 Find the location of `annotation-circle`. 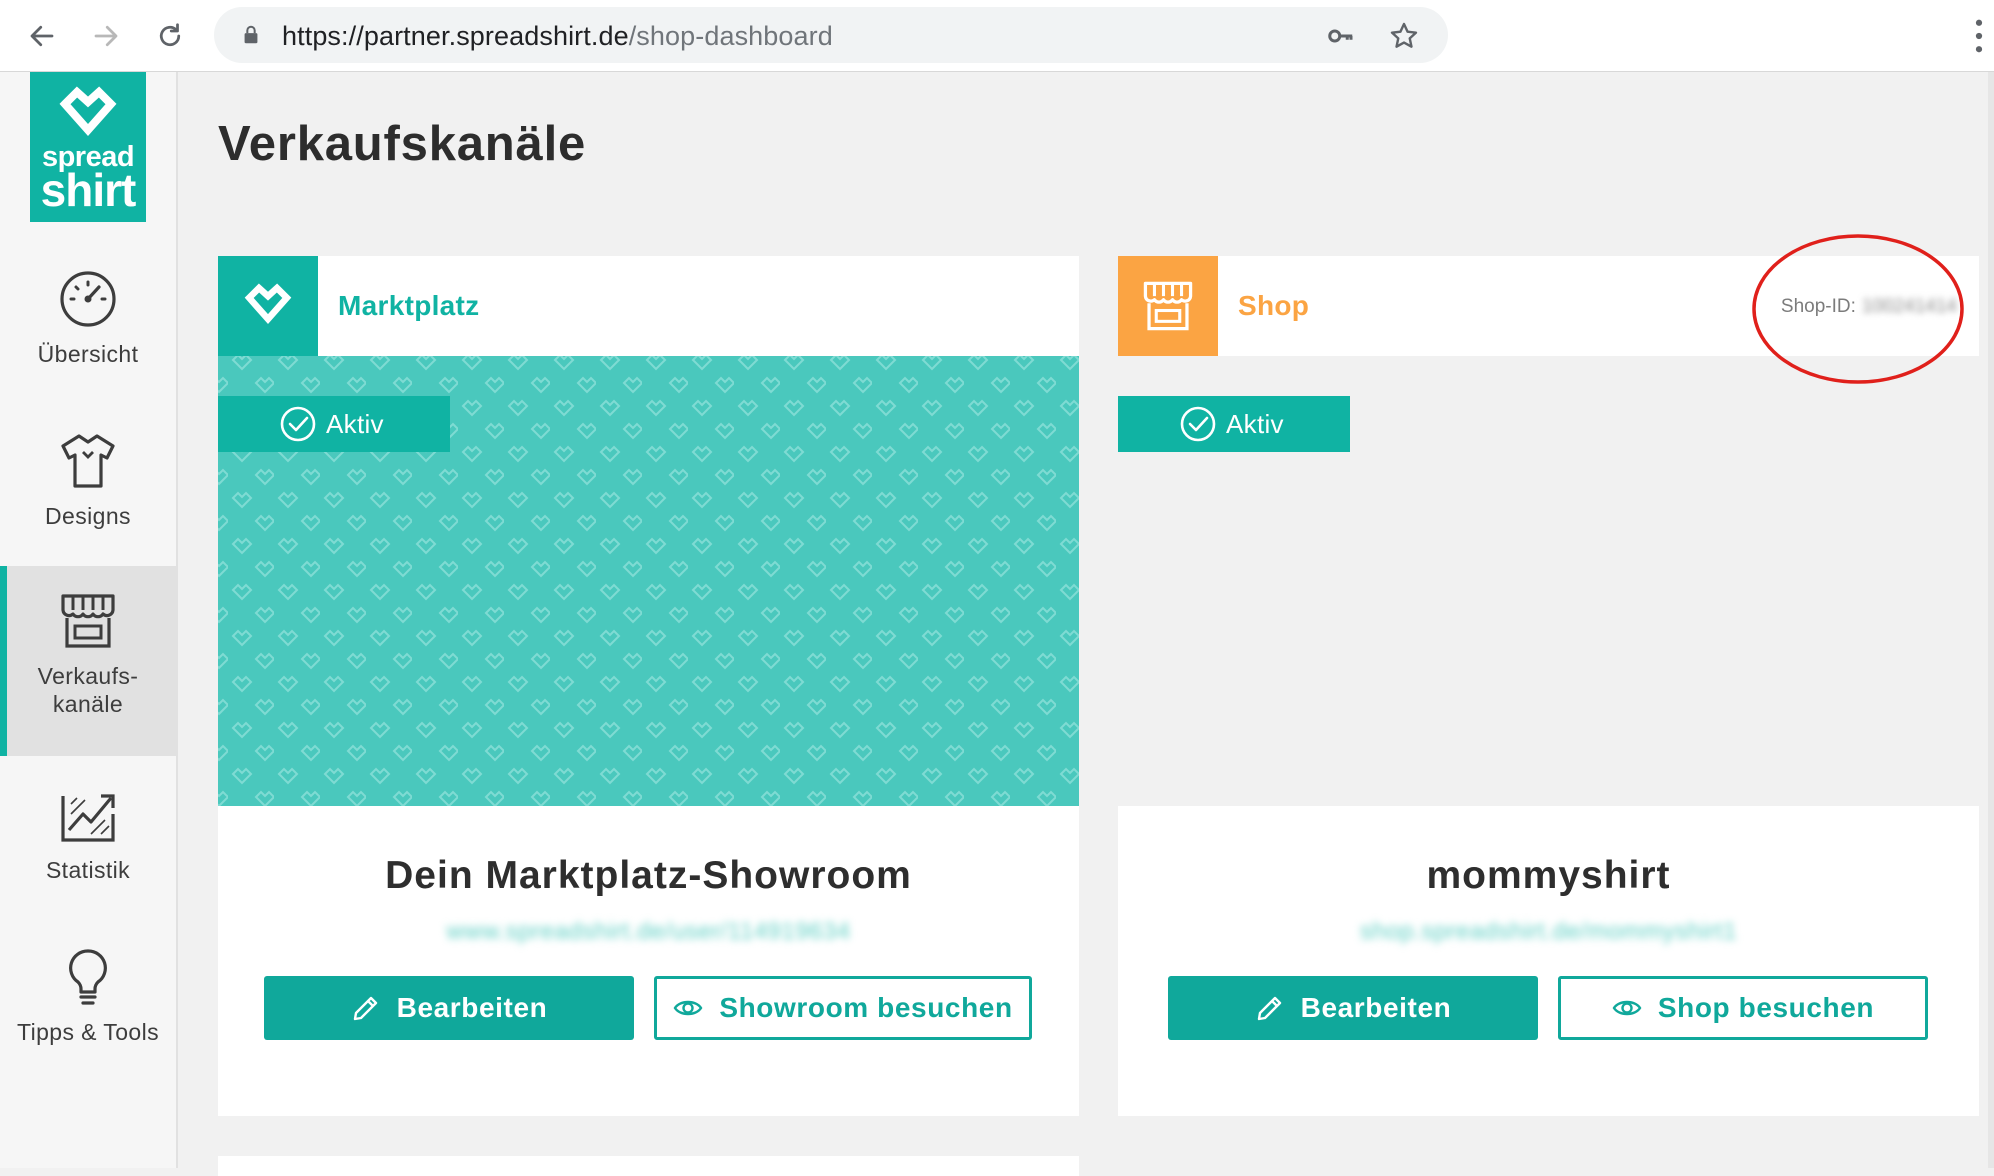

annotation-circle is located at coordinates (1858, 309).